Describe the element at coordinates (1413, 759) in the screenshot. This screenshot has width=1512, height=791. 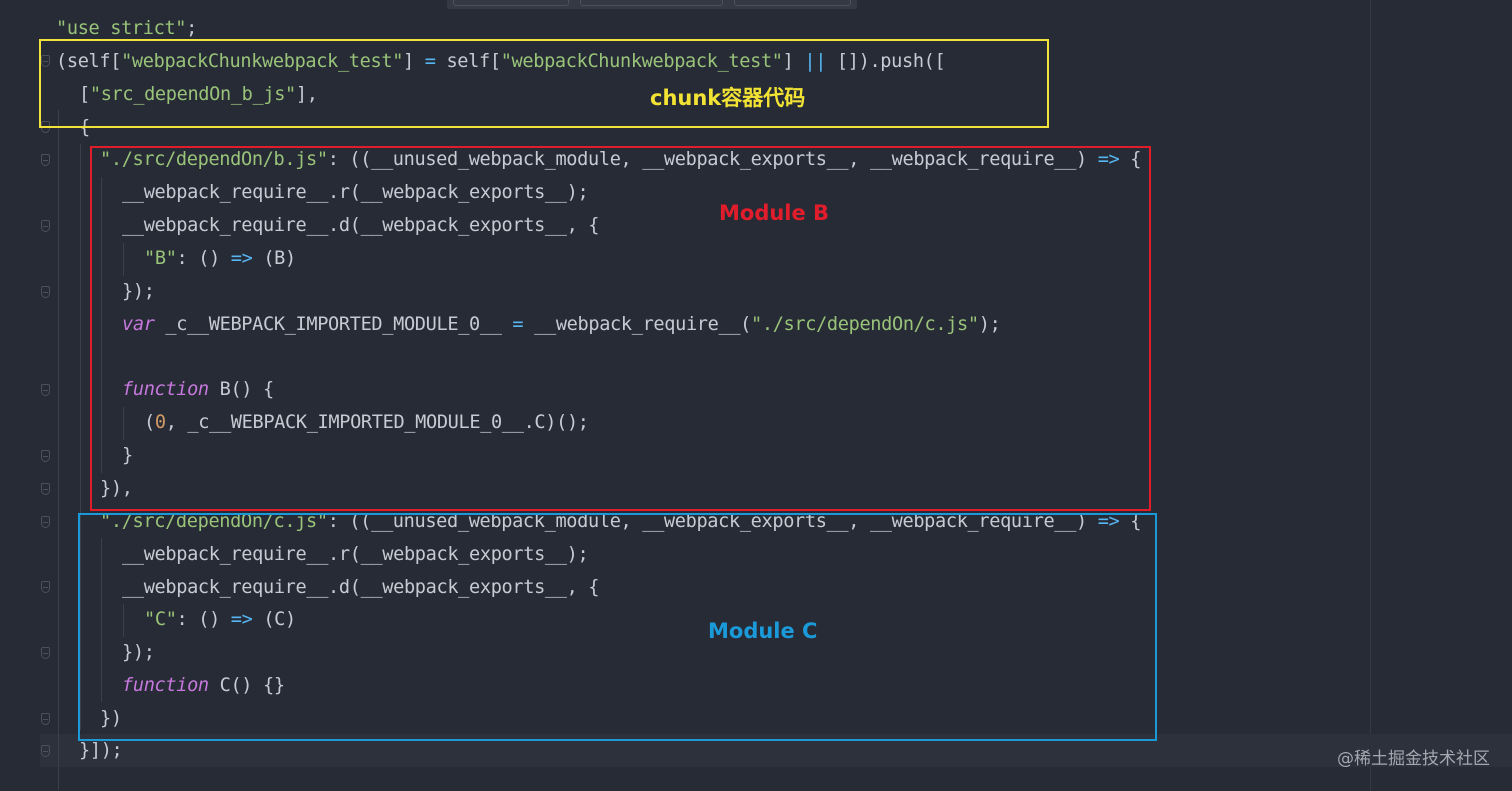
I see `watermark: @稀土掘金技术社区` at that location.